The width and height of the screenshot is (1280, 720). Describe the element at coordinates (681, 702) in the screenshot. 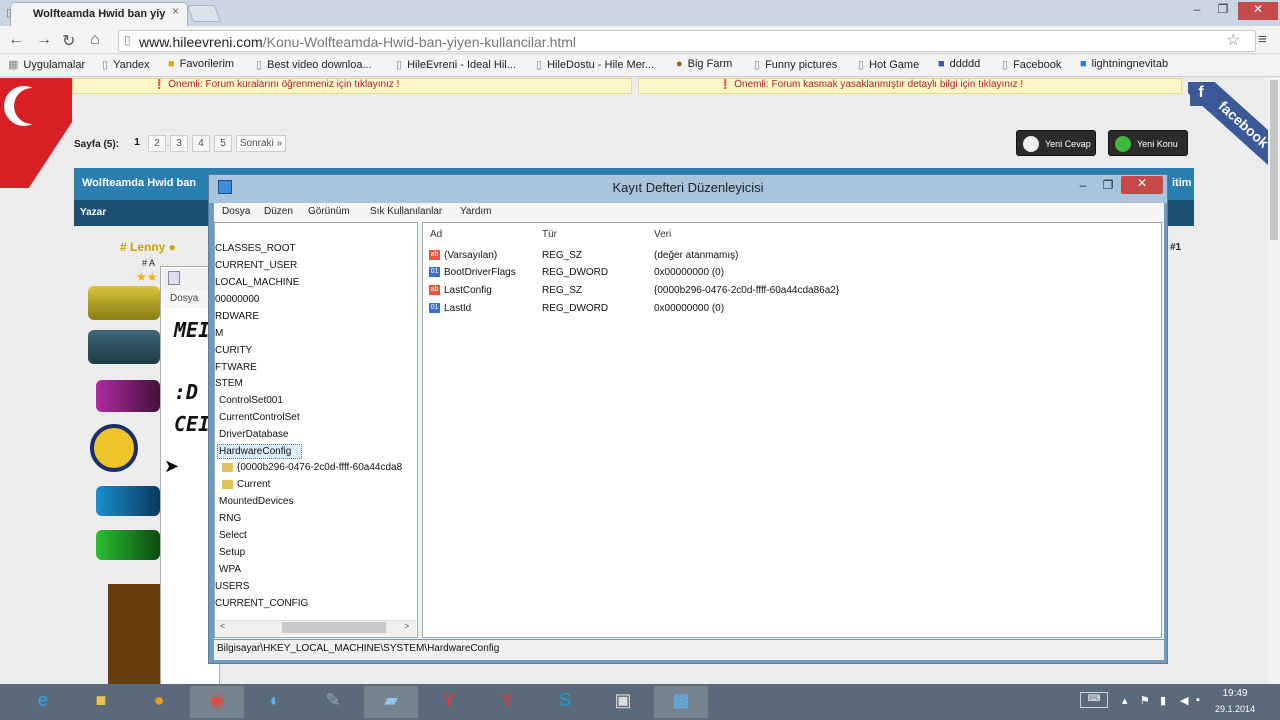

I see `regedit-taskbar-icon: ▩` at that location.